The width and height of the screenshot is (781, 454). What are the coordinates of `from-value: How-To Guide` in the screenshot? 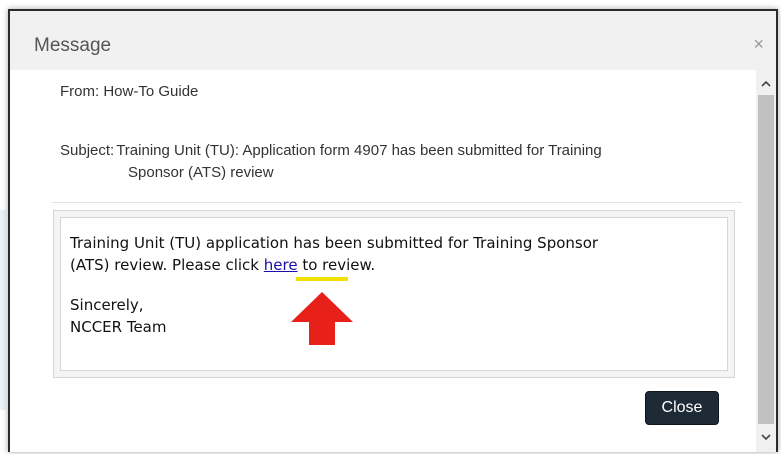 It's located at (151, 91).